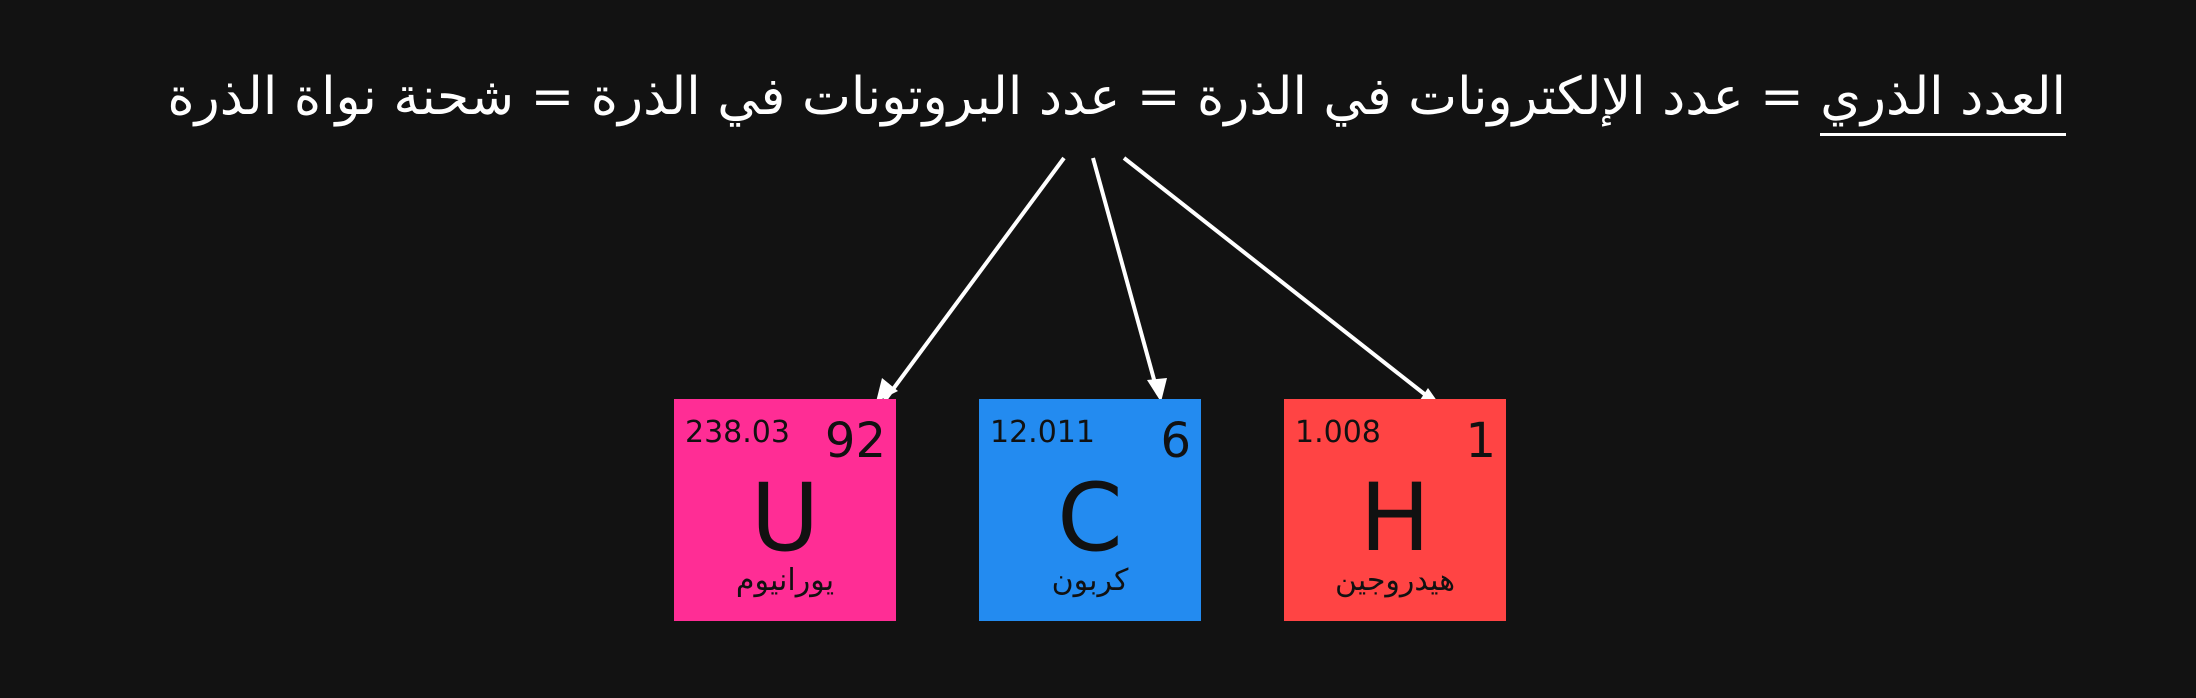 The height and width of the screenshot is (698, 2196). What do you see at coordinates (1395, 580) in the screenshot?
I see `element-name: هيدروجين` at bounding box center [1395, 580].